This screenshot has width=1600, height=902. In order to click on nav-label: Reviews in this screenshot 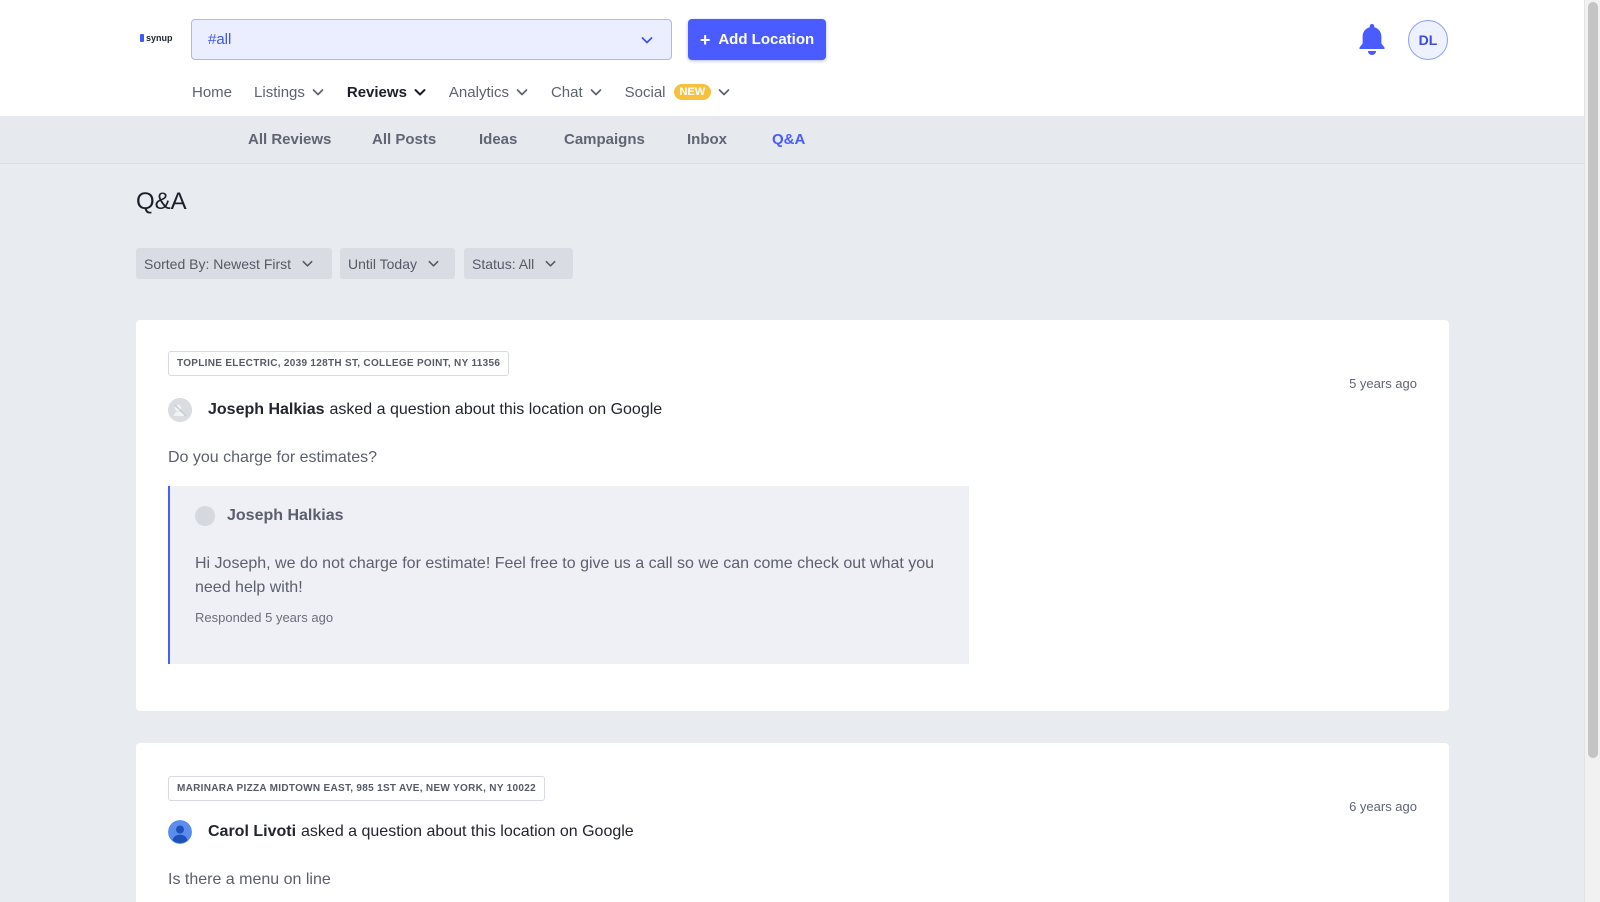, I will do `click(376, 92)`.